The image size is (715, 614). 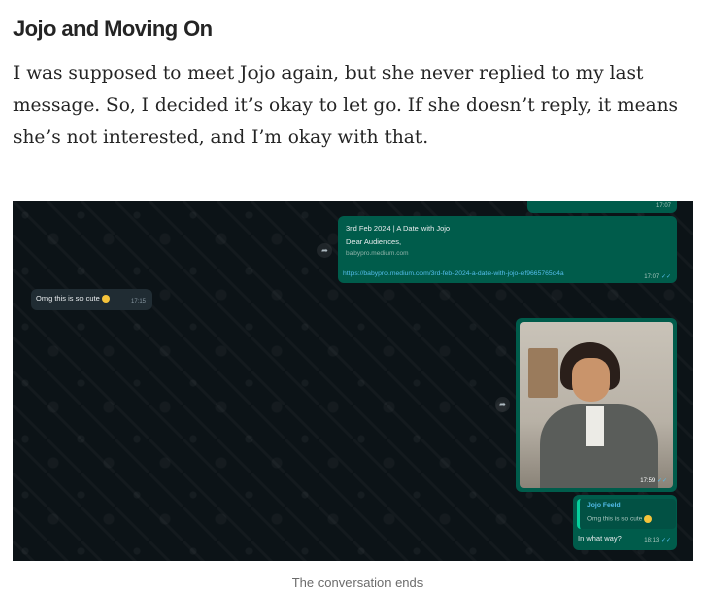 I want to click on link-host: babypro.medium.com, so click(x=377, y=253).